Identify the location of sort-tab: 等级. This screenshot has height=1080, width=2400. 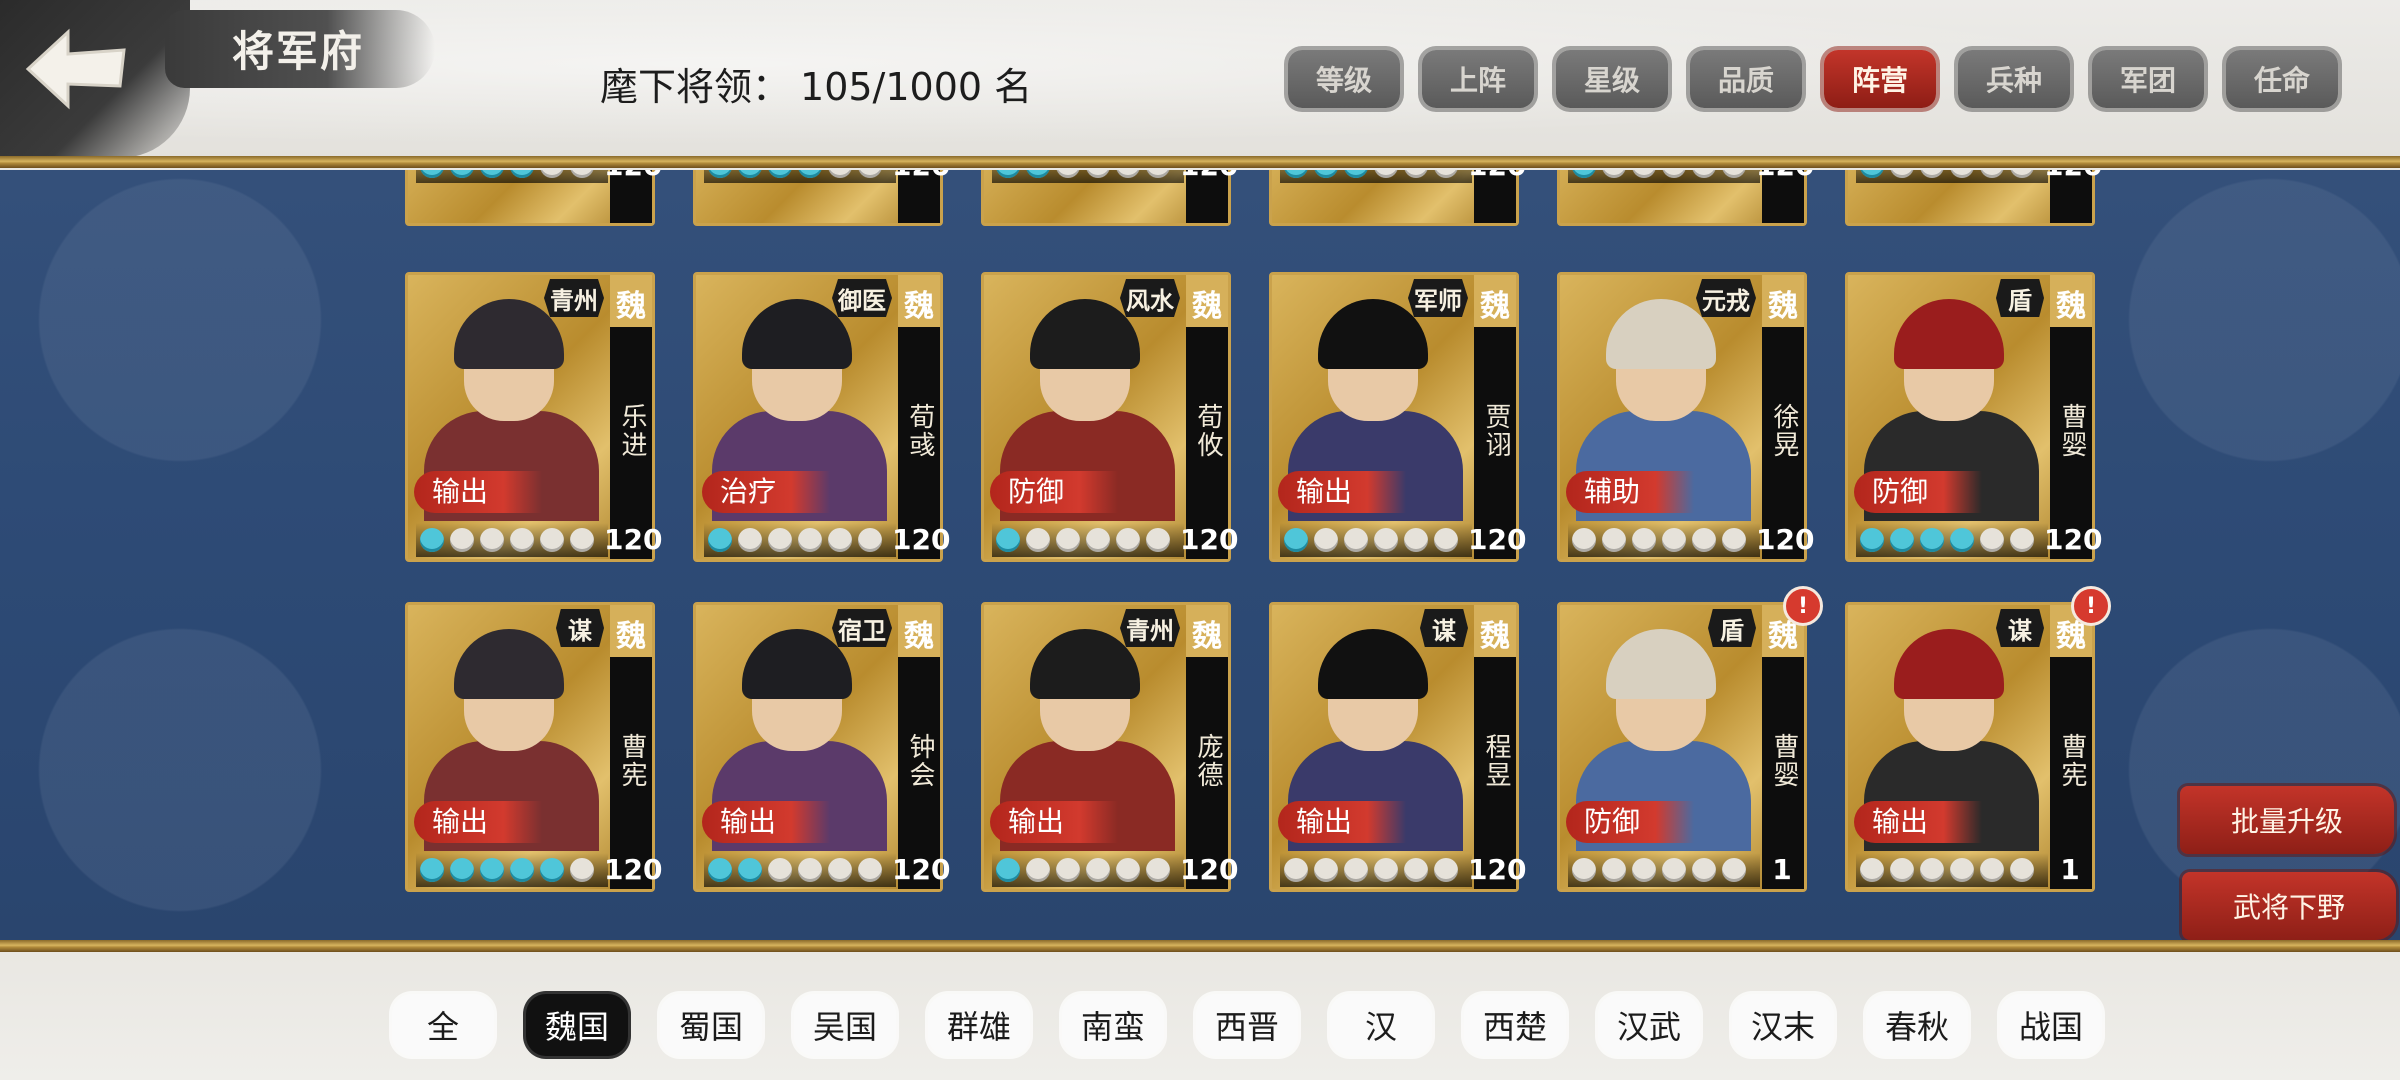
(1344, 79).